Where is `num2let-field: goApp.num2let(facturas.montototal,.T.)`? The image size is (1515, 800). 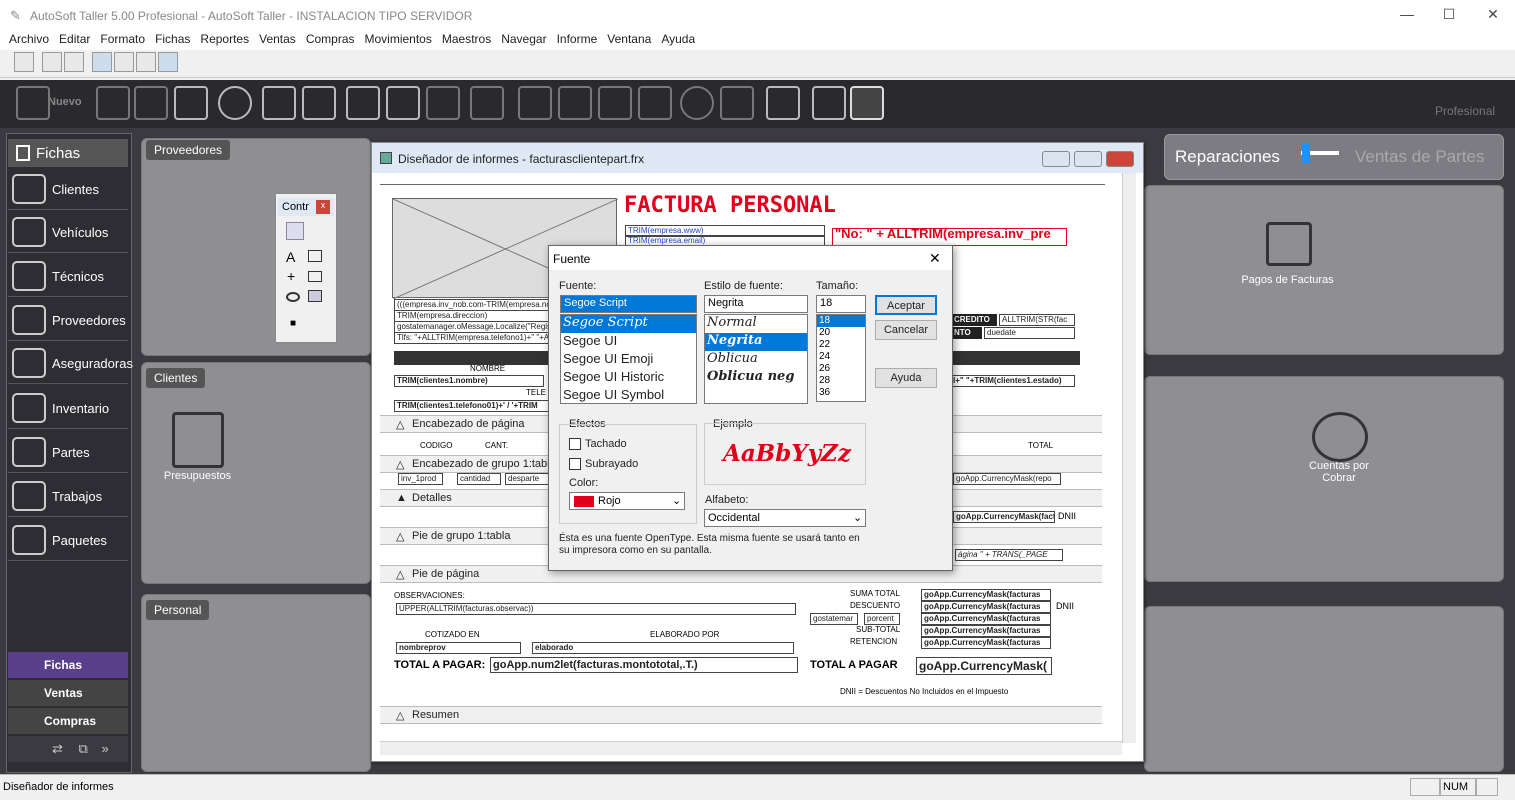
num2let-field: goApp.num2let(facturas.montototal,.T.) is located at coordinates (644, 665).